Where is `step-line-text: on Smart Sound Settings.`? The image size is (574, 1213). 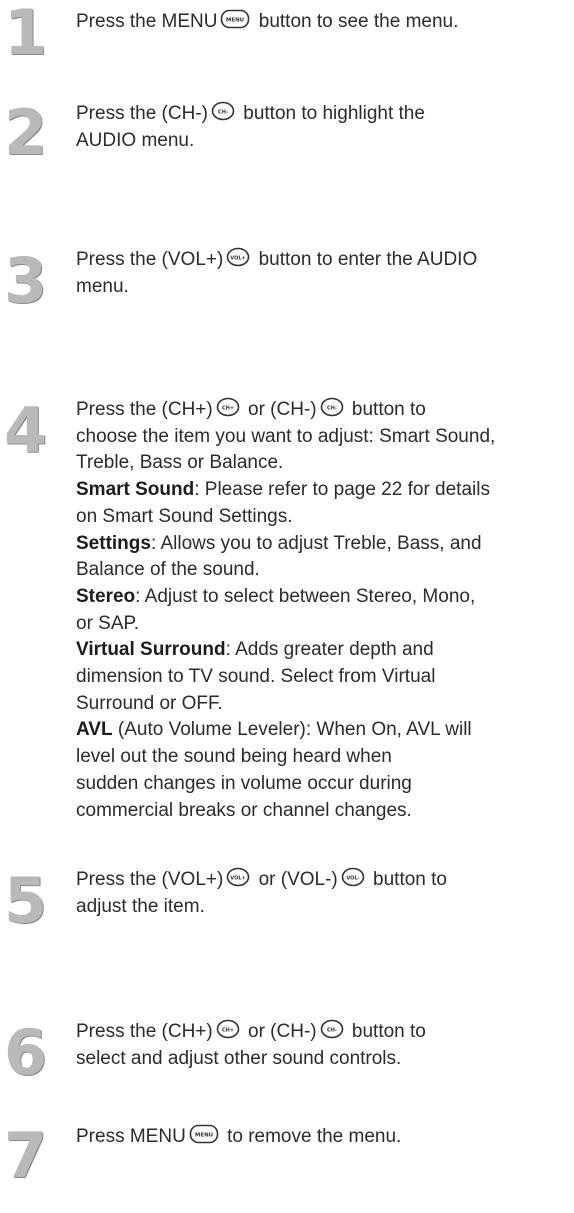
step-line-text: on Smart Sound Settings. is located at coordinates (184, 516).